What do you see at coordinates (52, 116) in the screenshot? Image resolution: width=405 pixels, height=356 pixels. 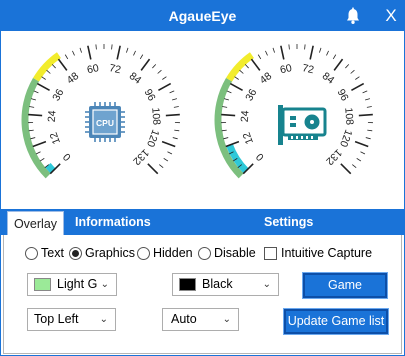 I see `cpu-gauge-tick-label: 24` at bounding box center [52, 116].